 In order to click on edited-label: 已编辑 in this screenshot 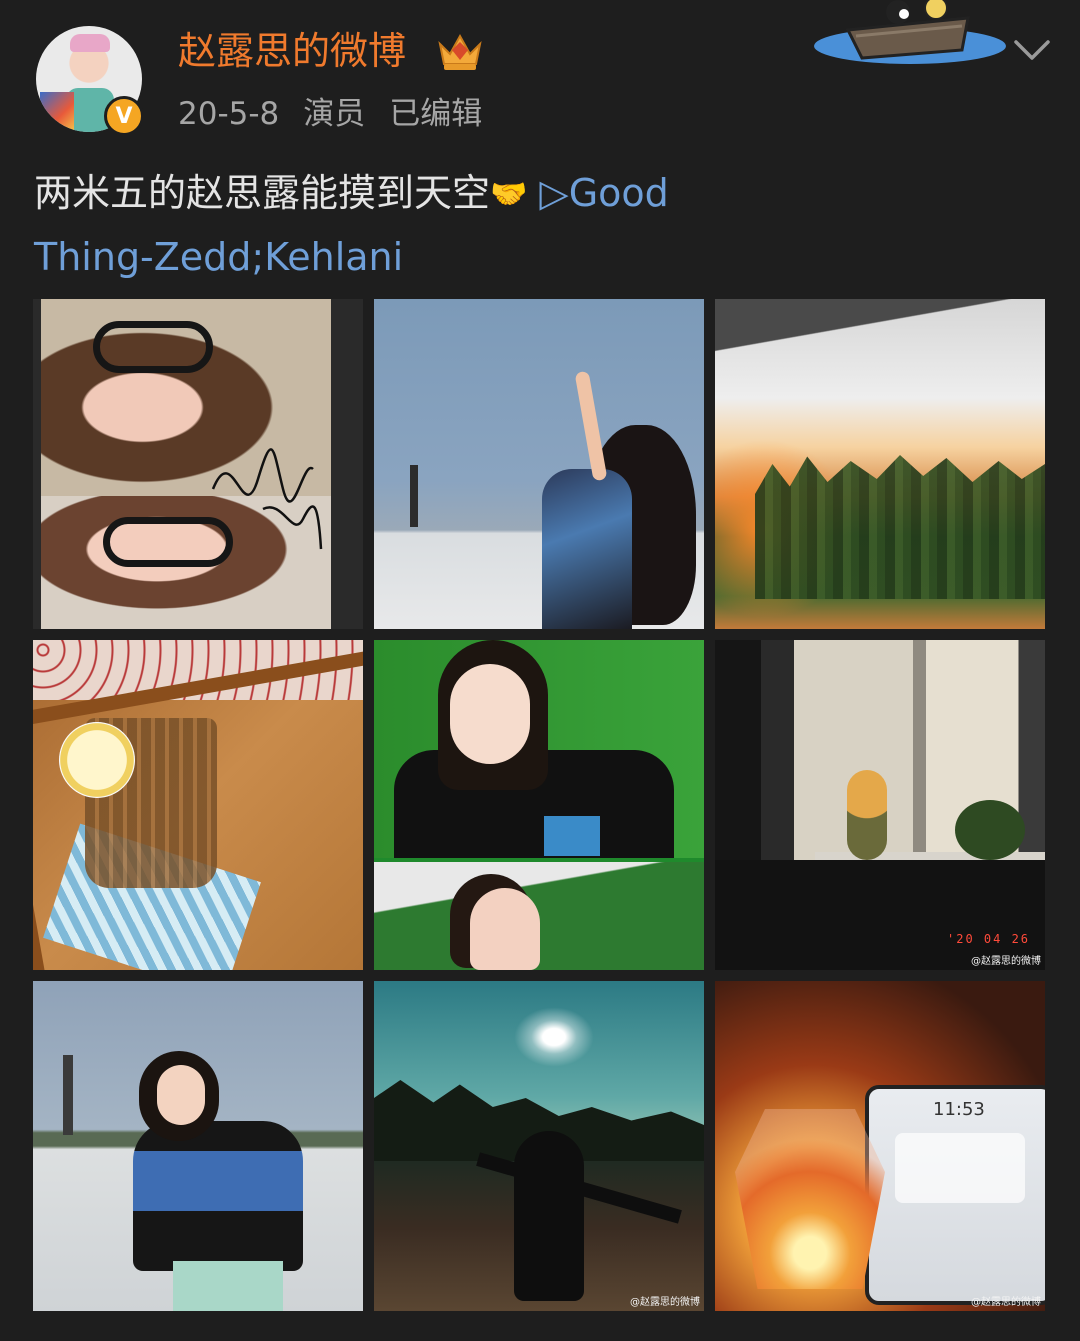, I will do `click(435, 114)`.